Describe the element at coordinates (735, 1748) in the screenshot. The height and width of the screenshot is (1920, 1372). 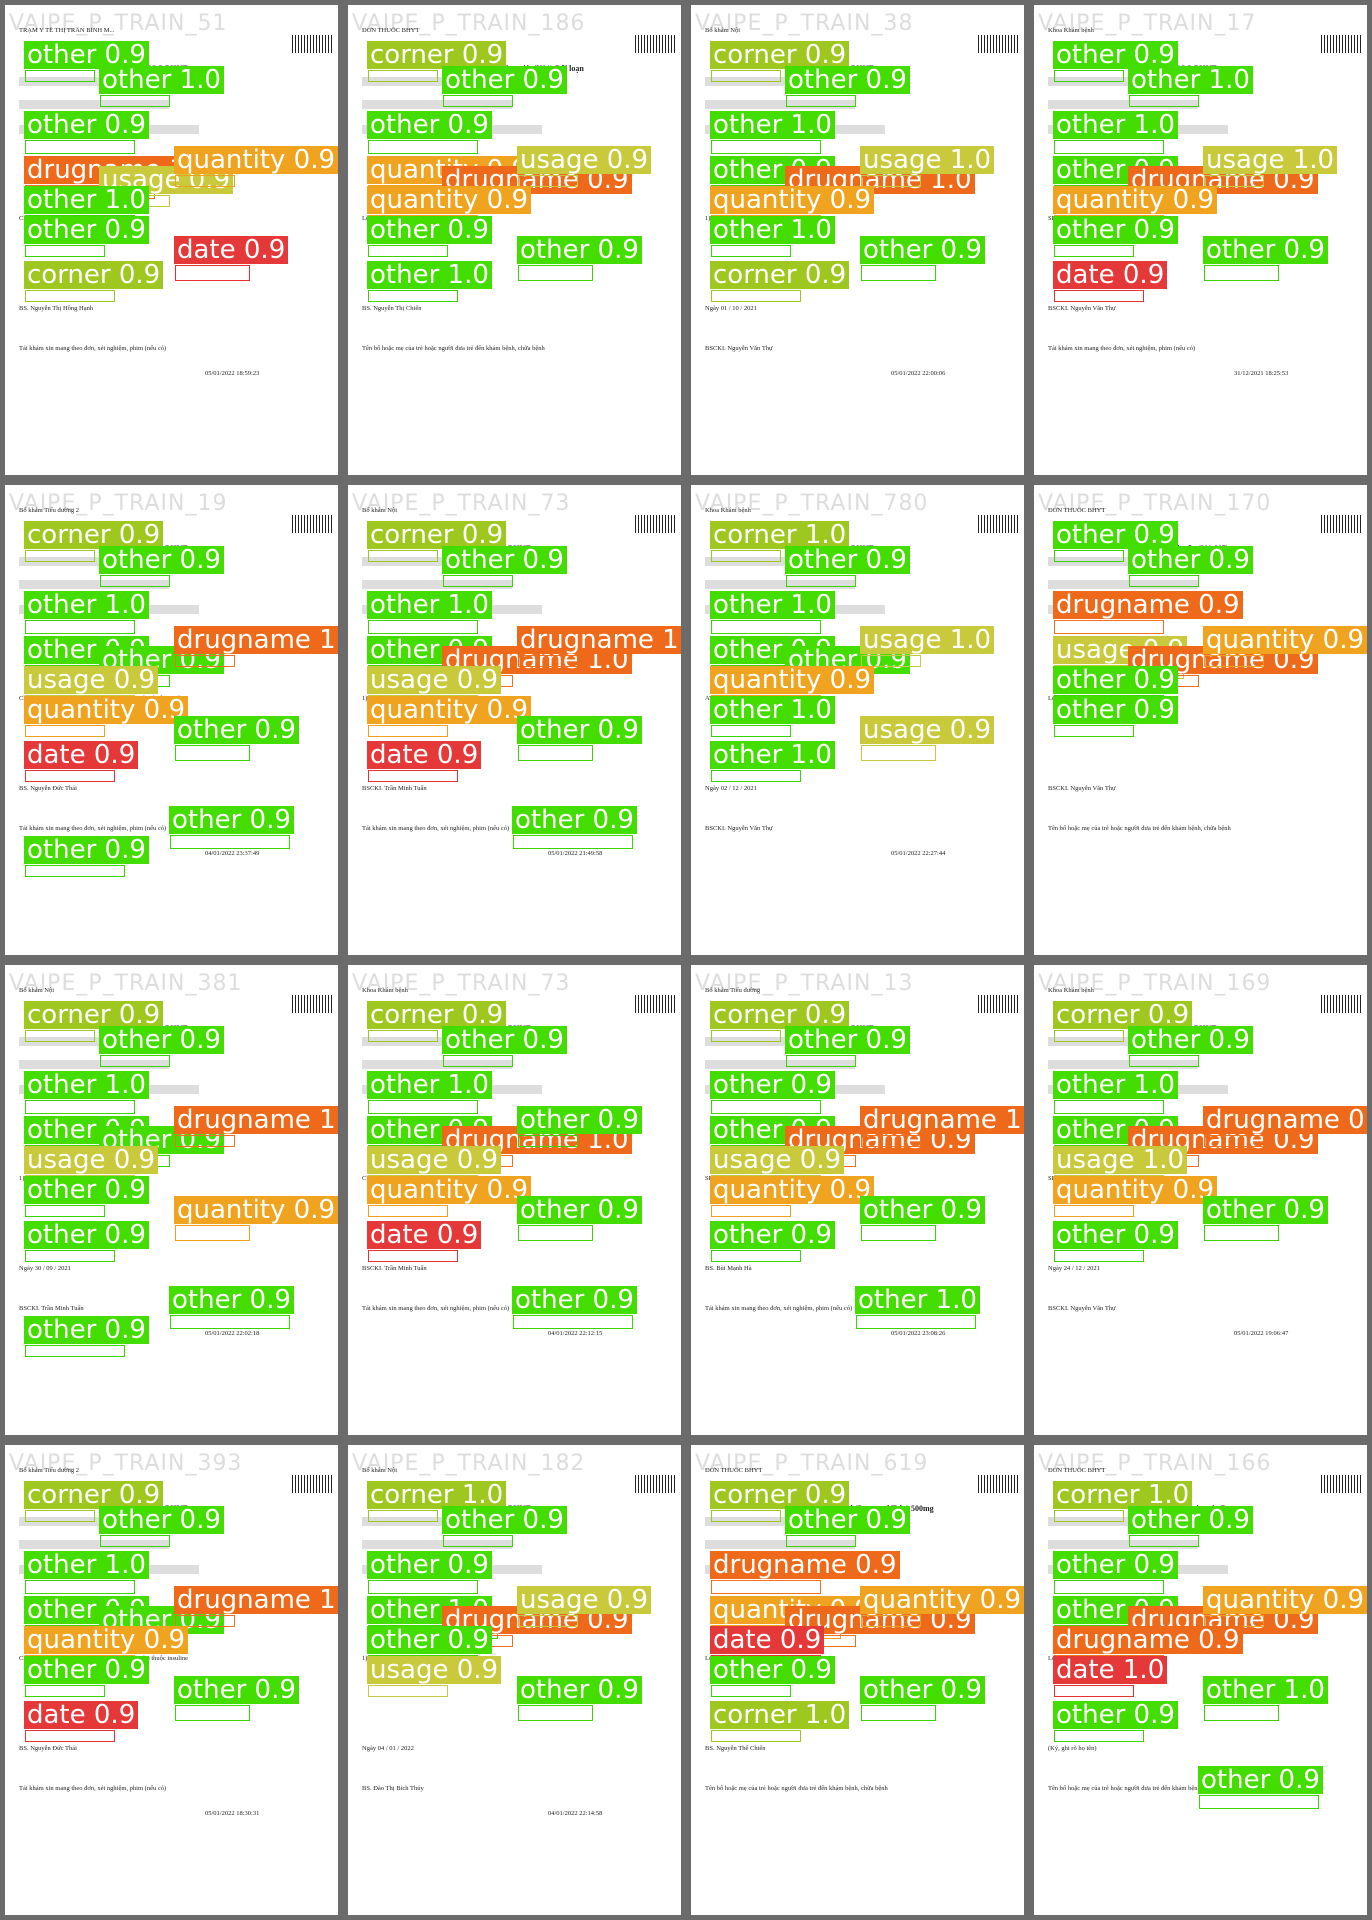
I see `document-text: BS. Nguyễn Thế Chiến` at that location.